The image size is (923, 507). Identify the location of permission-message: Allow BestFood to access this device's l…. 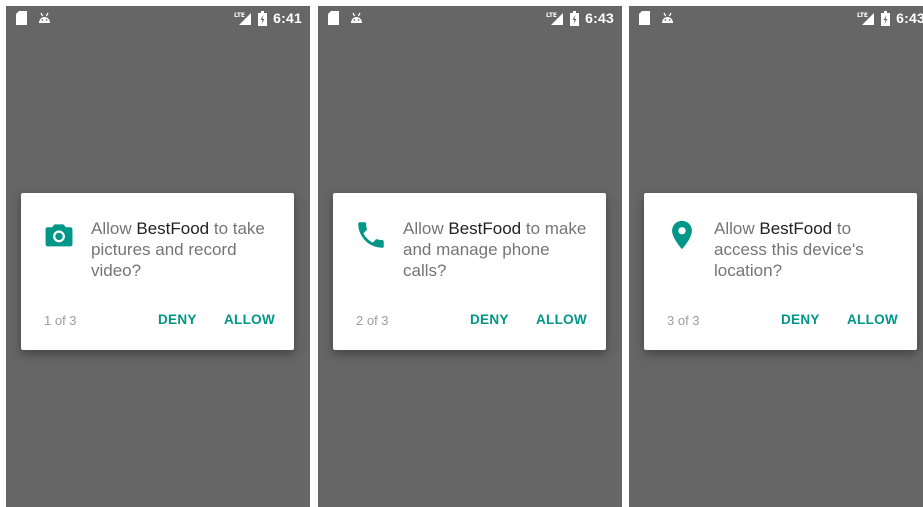
(810, 249).